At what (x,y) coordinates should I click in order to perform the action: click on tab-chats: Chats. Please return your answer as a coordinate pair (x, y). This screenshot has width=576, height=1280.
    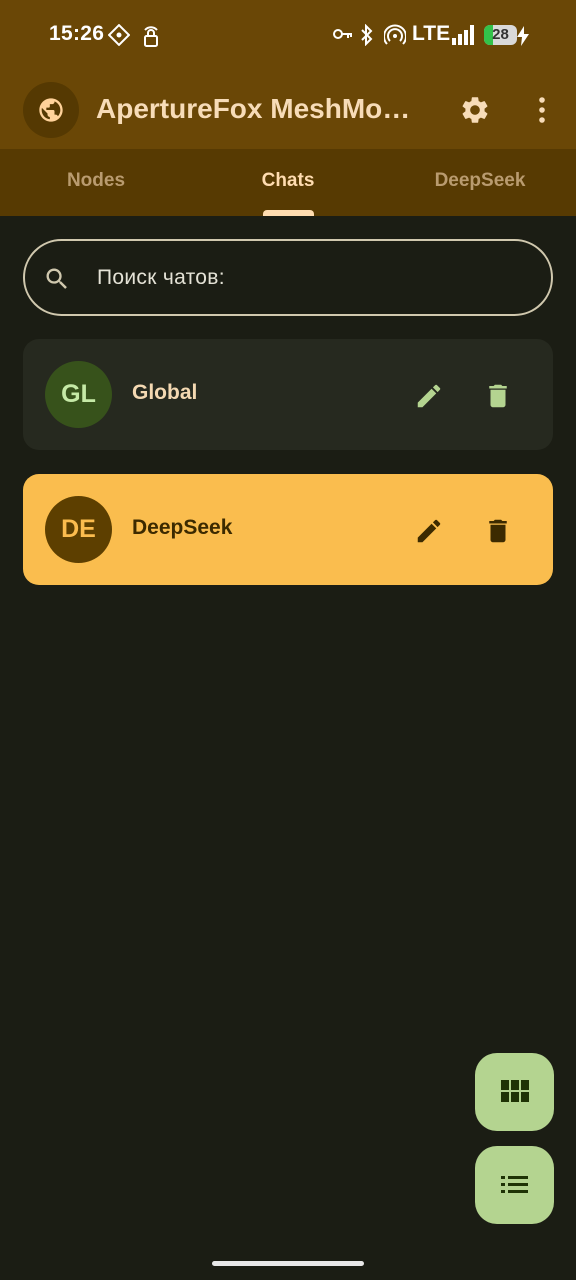
    Looking at the image, I should click on (288, 182).